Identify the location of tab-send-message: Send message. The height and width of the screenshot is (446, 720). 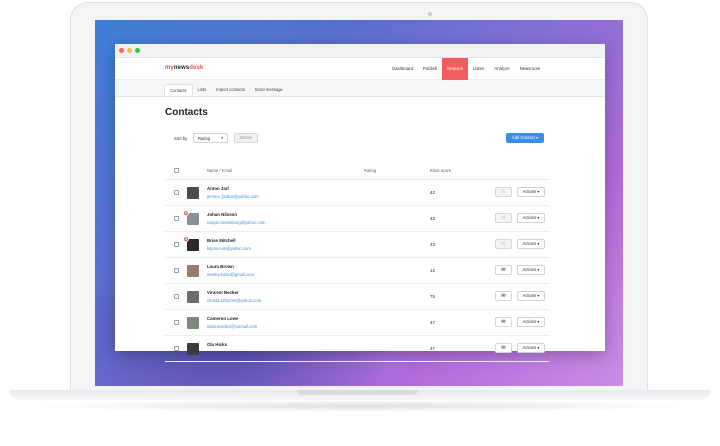
(269, 90).